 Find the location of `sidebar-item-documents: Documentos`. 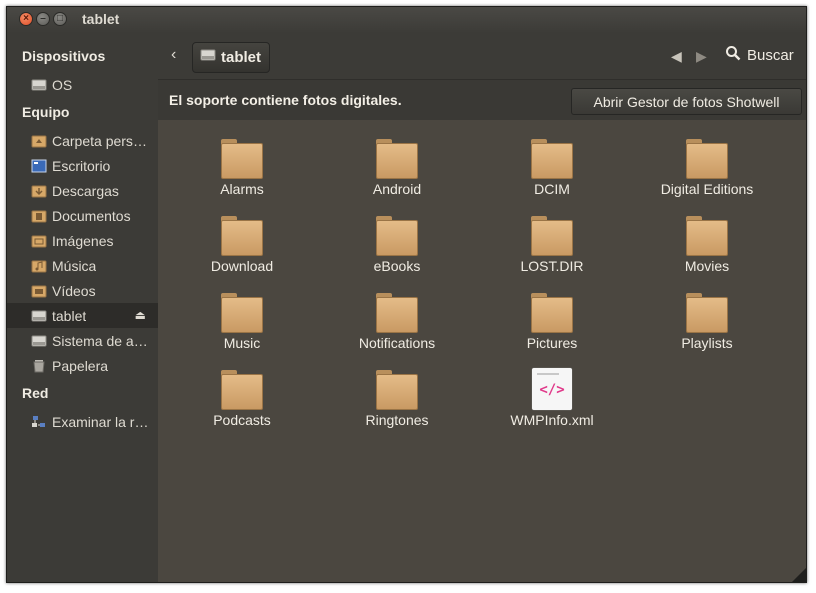

sidebar-item-documents: Documentos is located at coordinates (82, 215).